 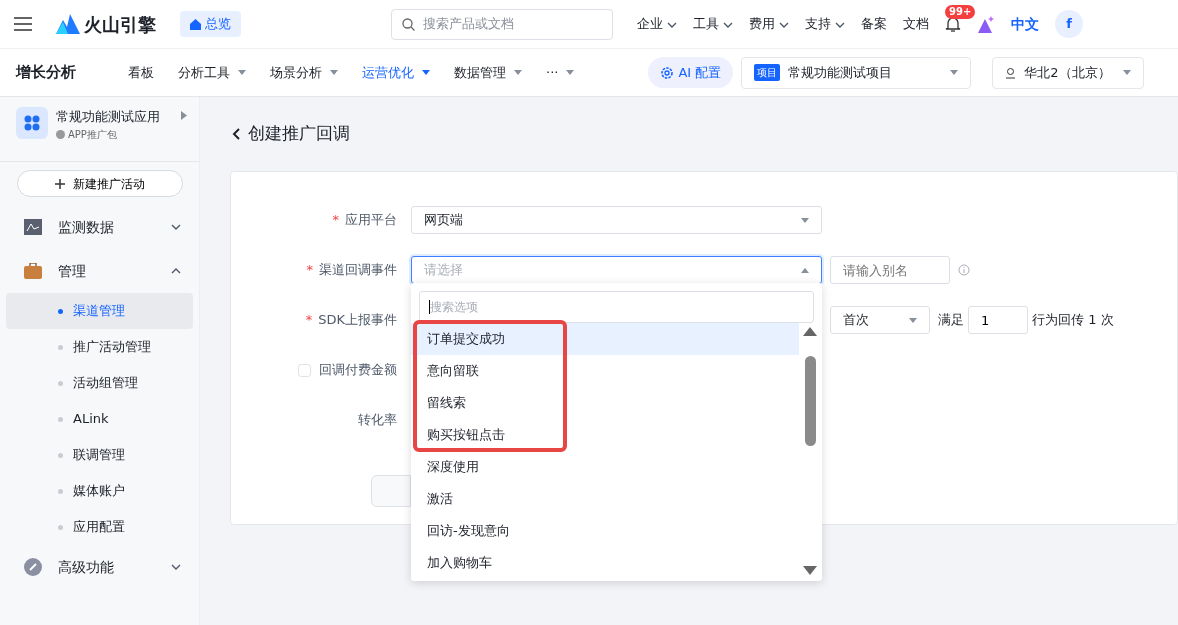 I want to click on satisfy-text: 满足, so click(x=951, y=320).